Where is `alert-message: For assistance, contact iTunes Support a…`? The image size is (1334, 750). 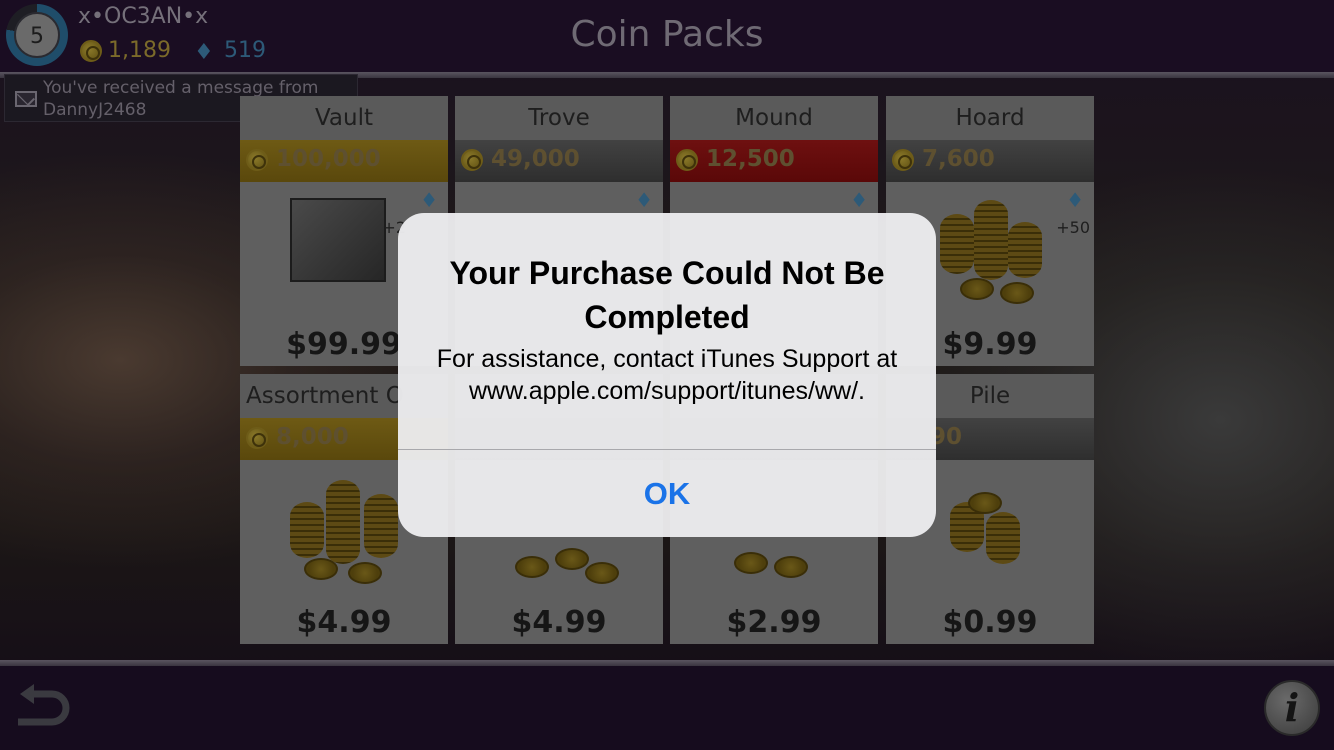 alert-message: For assistance, contact iTunes Support a… is located at coordinates (667, 375).